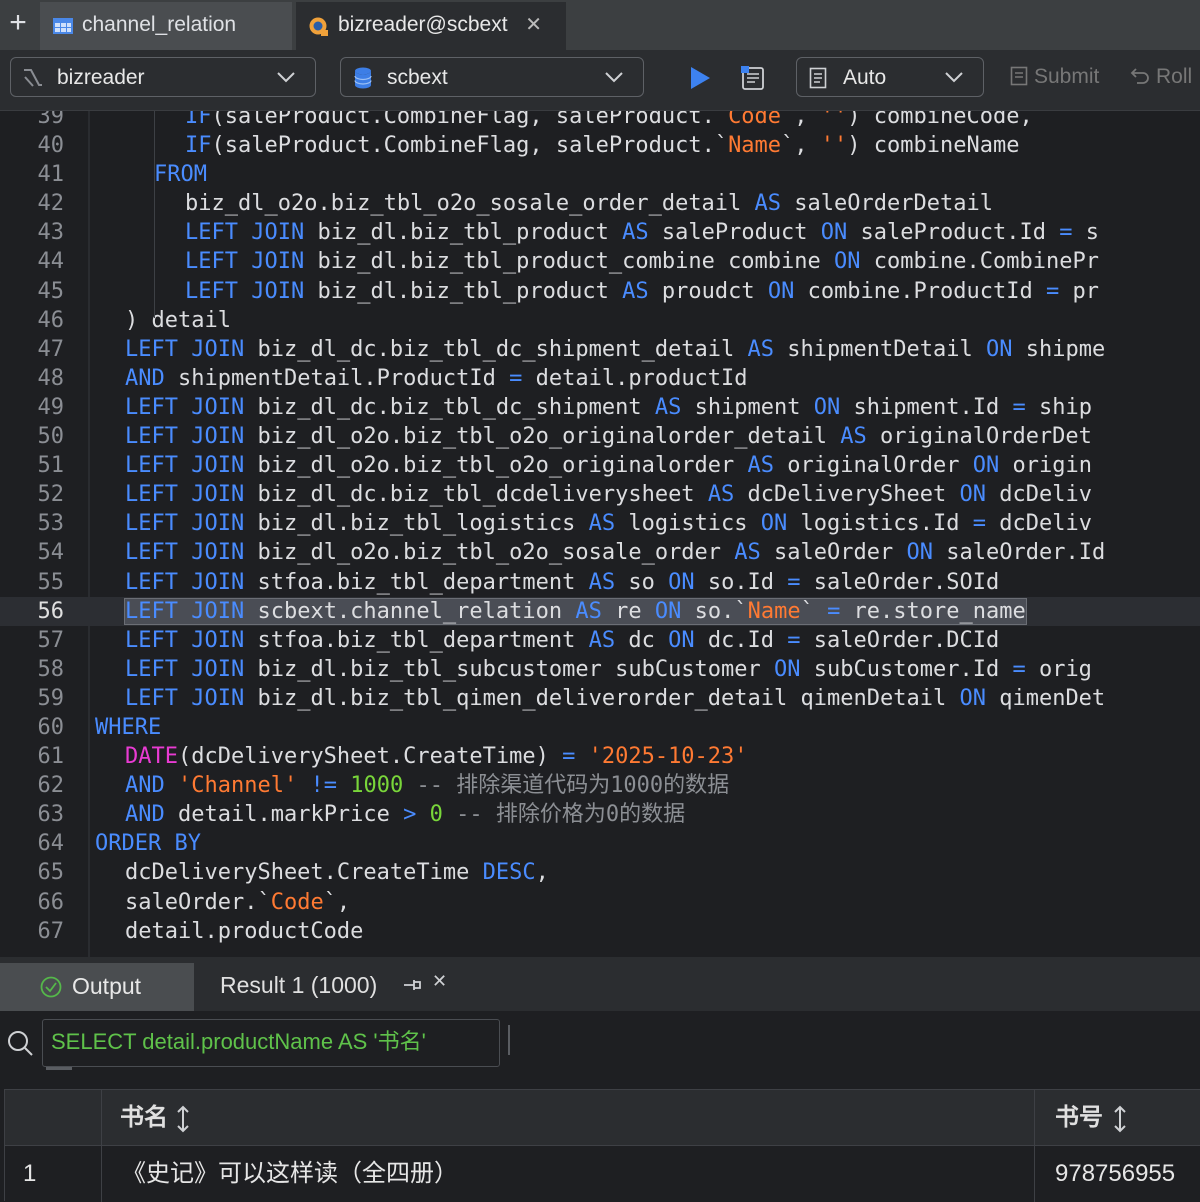 The image size is (1200, 1202). Describe the element at coordinates (148, 844) in the screenshot. I see `code-text: ORDER BY` at that location.